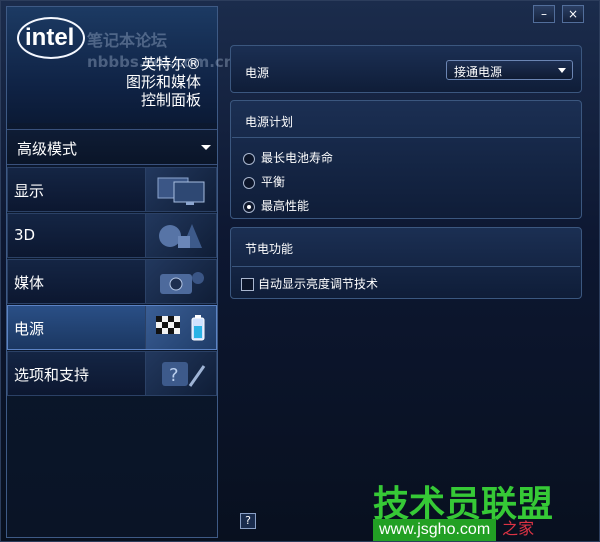  I want to click on radio-max-battery-life: 最长电池寿命, so click(288, 157).